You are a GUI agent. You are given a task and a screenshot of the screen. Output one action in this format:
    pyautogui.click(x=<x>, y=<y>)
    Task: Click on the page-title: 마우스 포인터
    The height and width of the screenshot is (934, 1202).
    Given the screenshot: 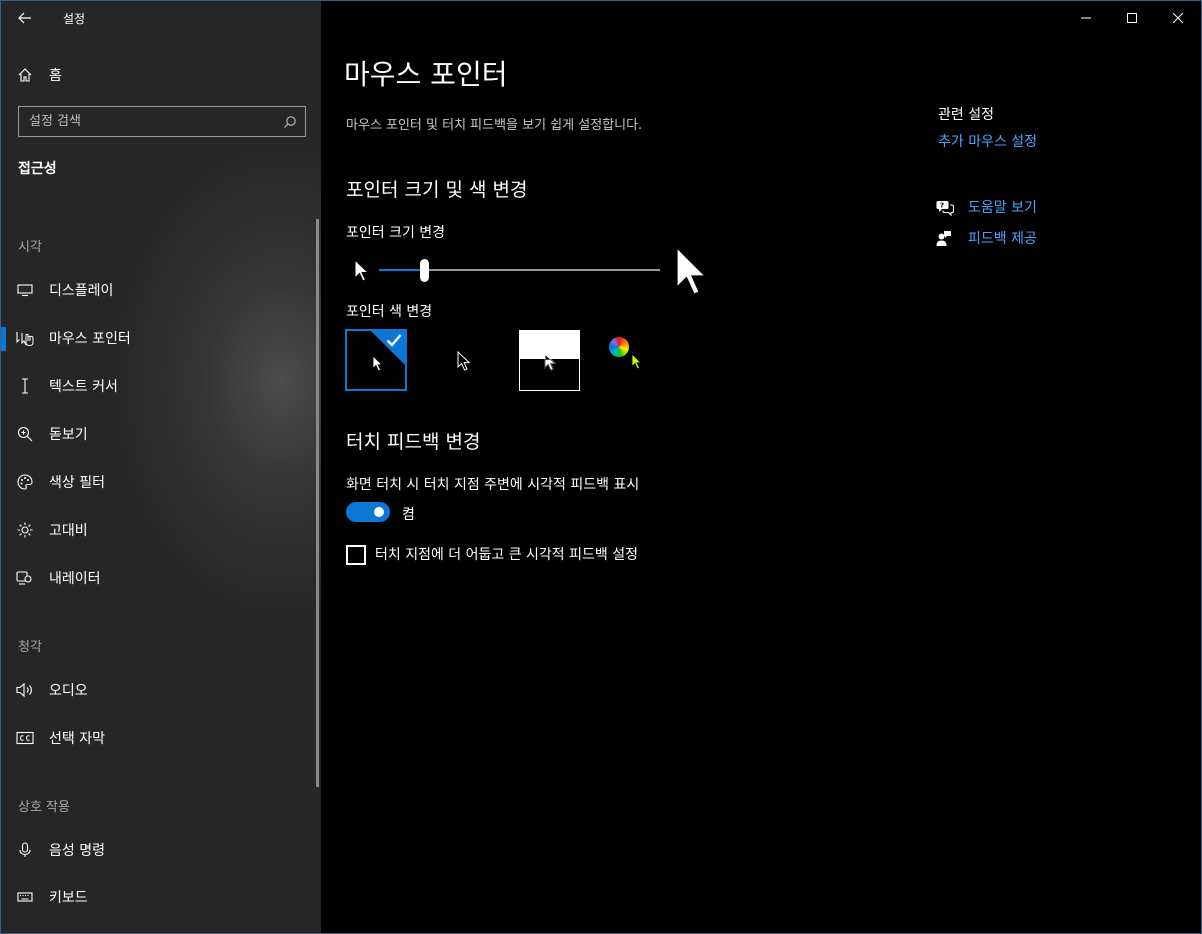 What is the action you would take?
    pyautogui.click(x=426, y=74)
    